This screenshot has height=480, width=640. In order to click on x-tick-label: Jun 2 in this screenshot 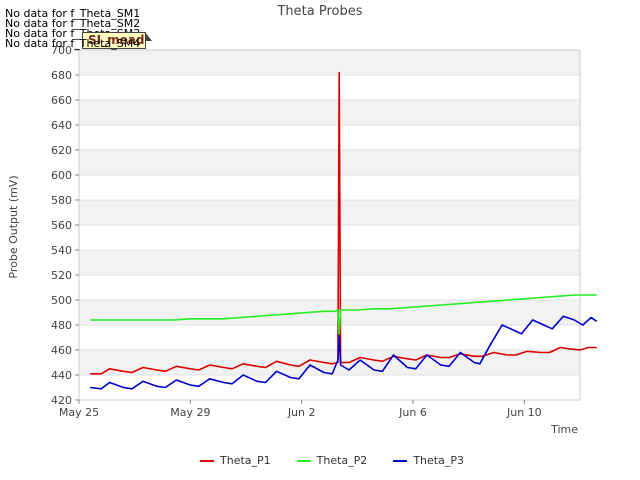, I will do `click(301, 412)`.